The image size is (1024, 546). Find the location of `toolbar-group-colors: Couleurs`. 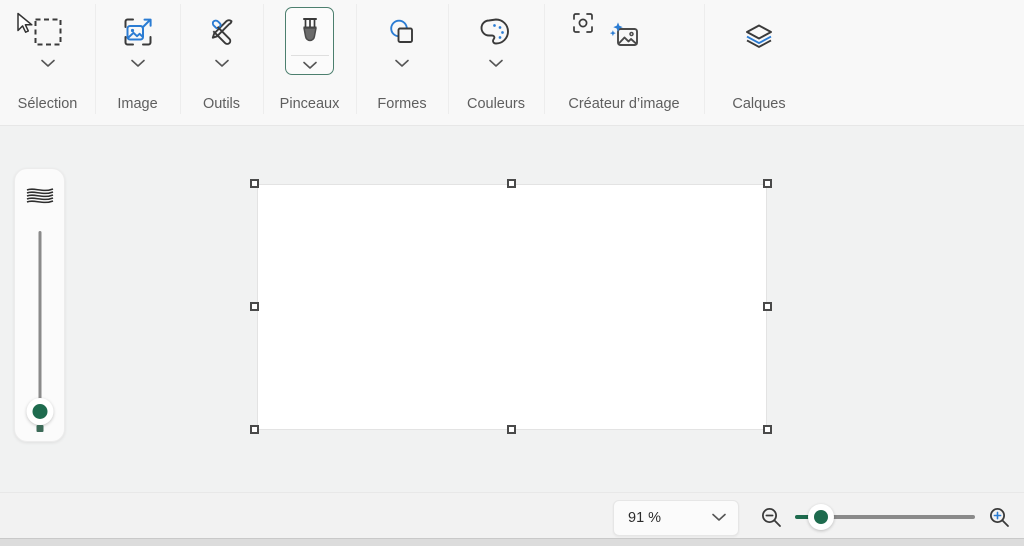

toolbar-group-colors: Couleurs is located at coordinates (496, 63).